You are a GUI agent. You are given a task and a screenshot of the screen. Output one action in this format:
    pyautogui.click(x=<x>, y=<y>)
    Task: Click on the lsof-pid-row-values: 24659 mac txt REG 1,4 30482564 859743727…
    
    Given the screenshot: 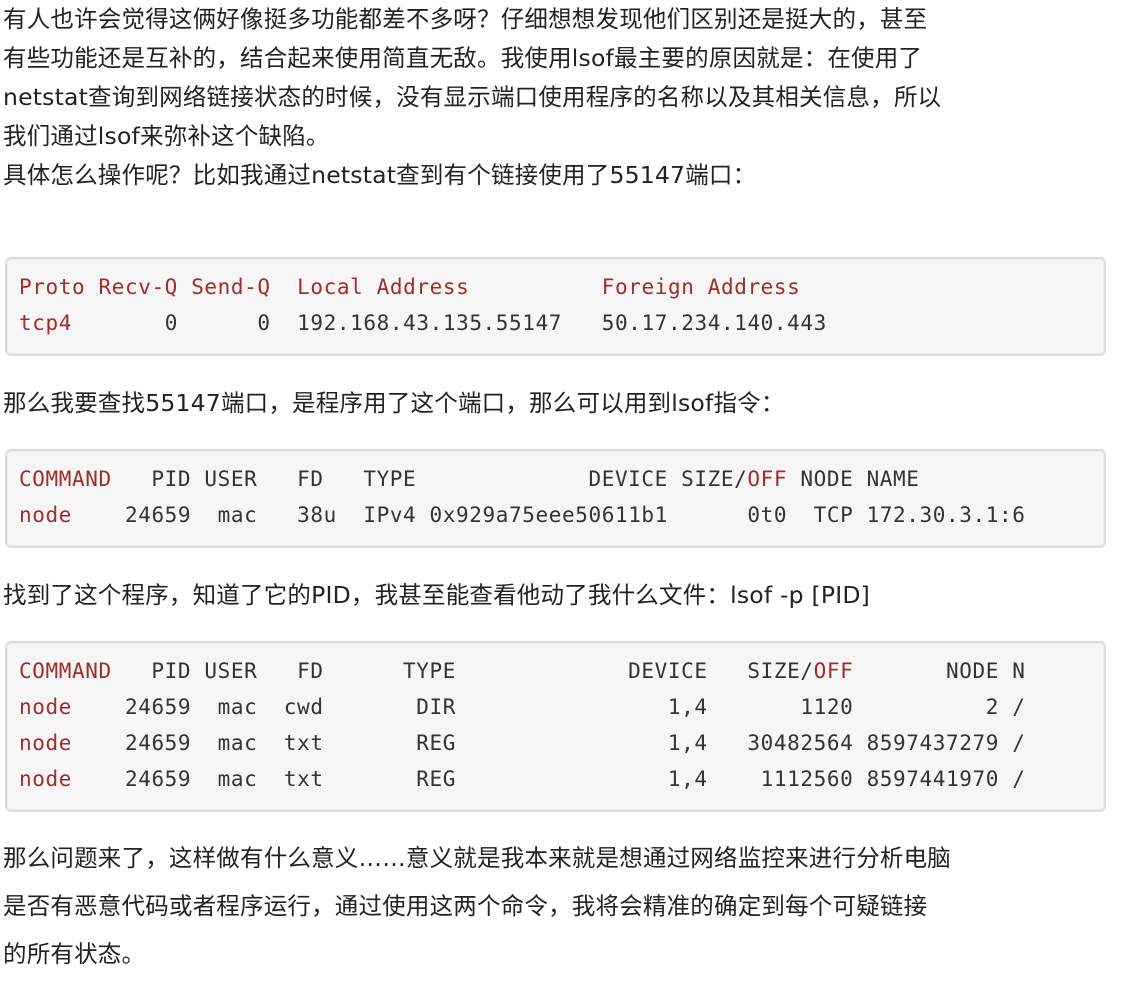 What is the action you would take?
    pyautogui.click(x=548, y=743)
    